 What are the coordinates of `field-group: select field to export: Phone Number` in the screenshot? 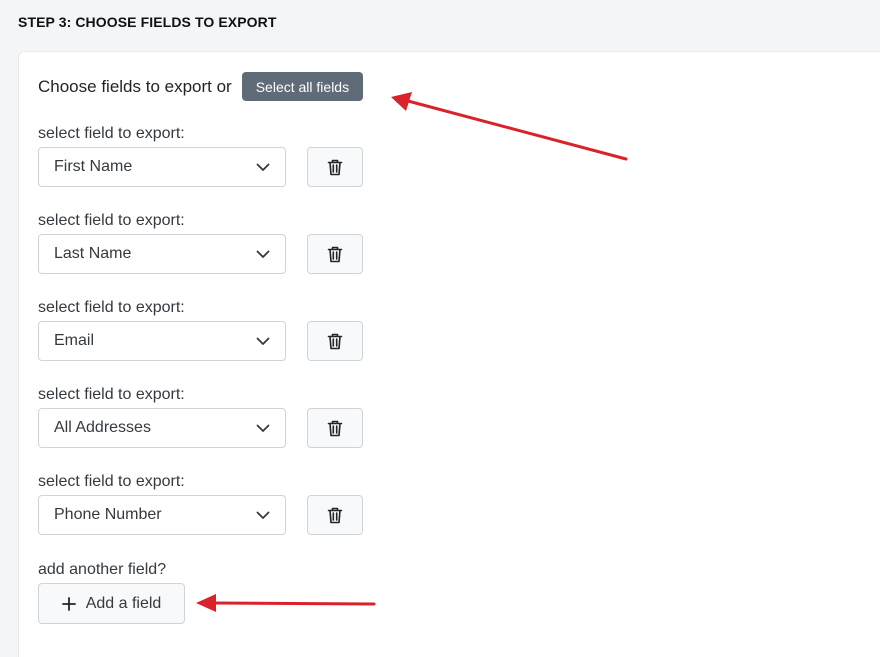 It's located at (200, 503).